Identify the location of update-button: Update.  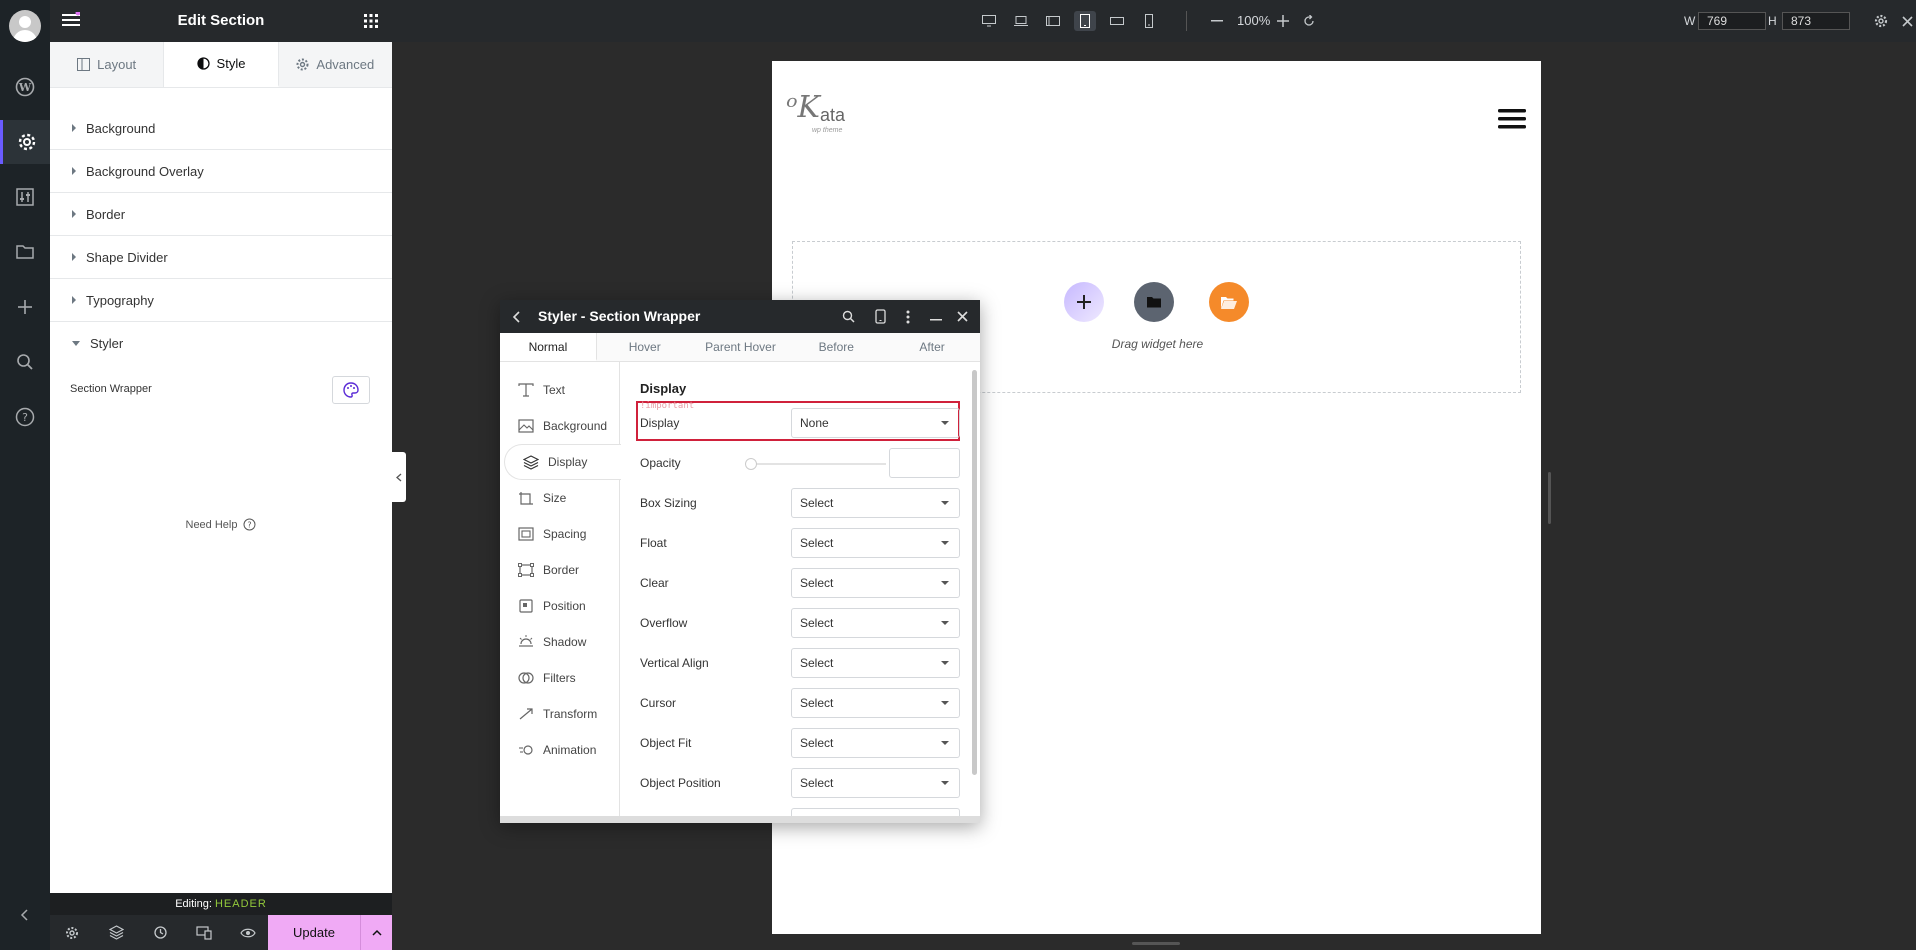
(314, 932).